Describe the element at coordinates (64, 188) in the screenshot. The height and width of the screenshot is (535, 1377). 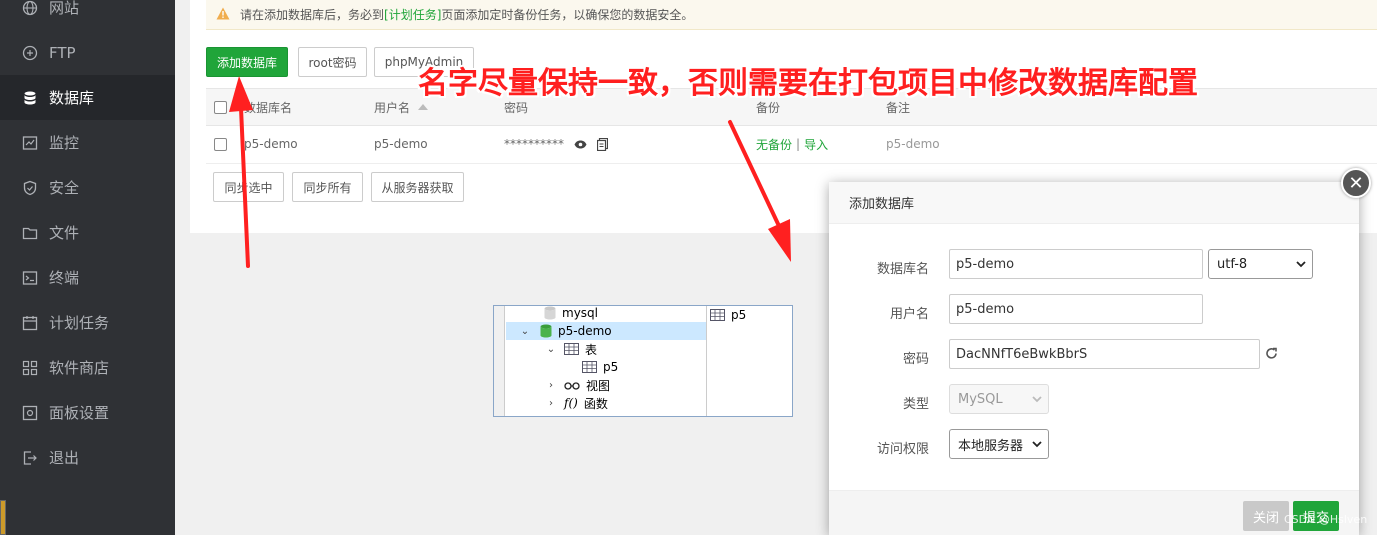
I see `sidebar-item-label: 安全` at that location.